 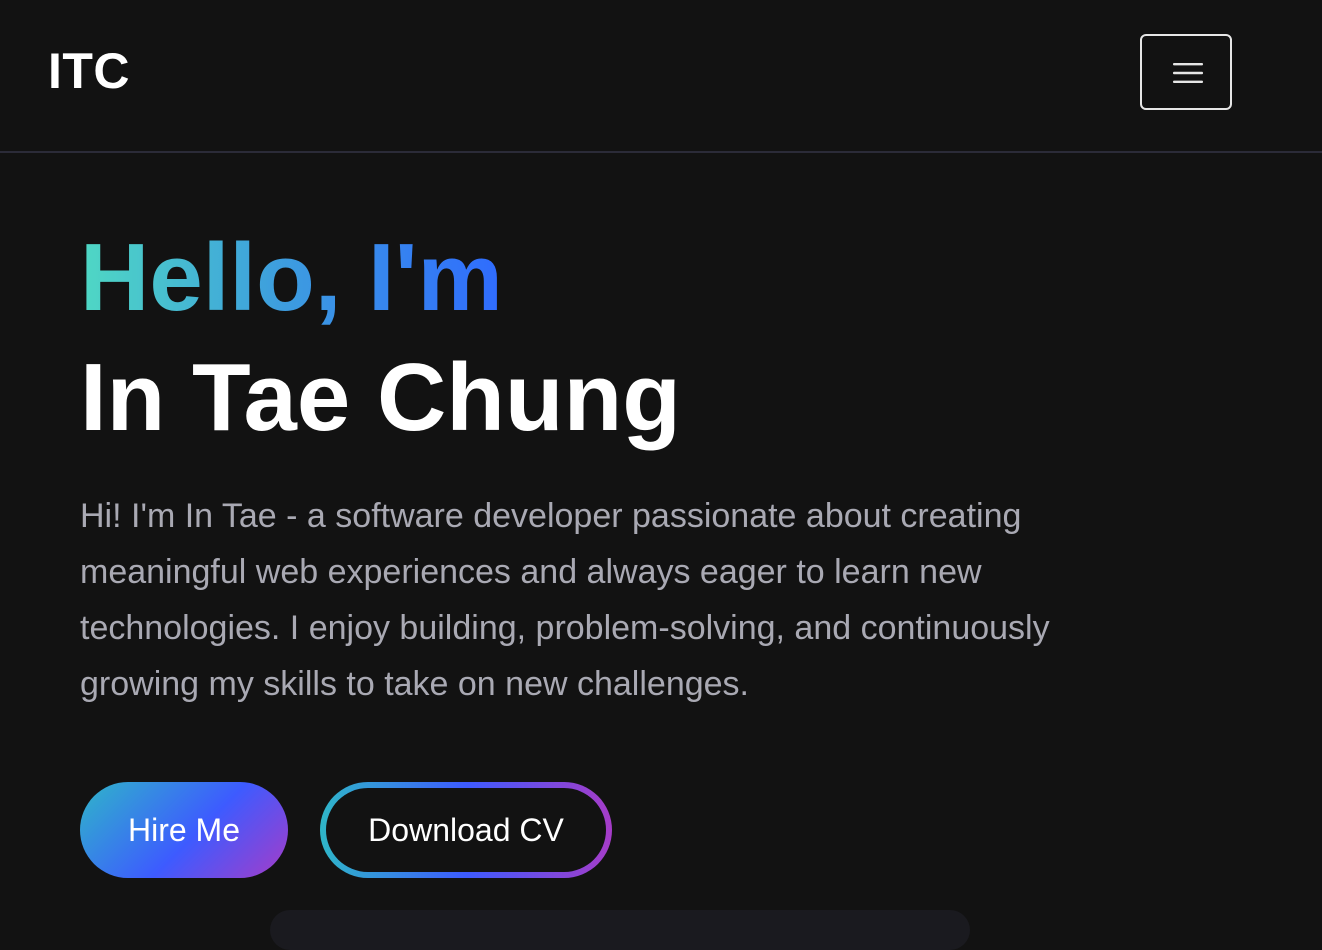 What do you see at coordinates (620, 930) in the screenshot?
I see `partial-card` at bounding box center [620, 930].